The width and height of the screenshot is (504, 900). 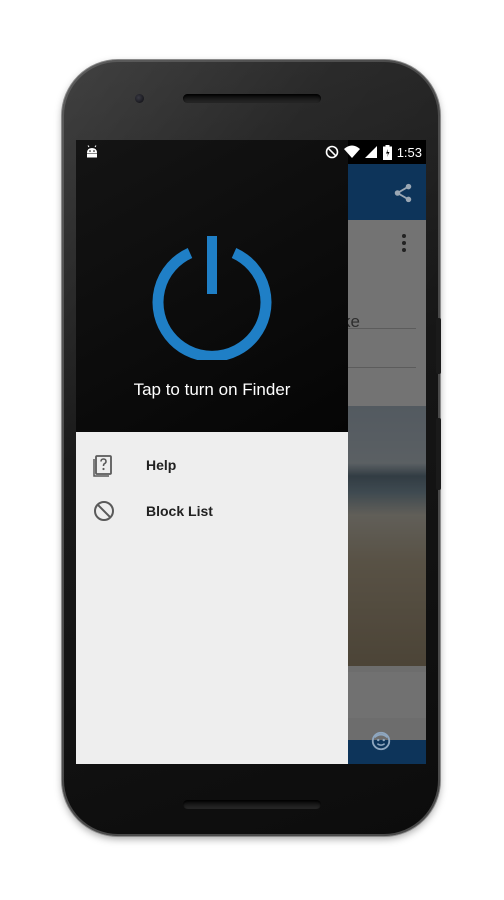 What do you see at coordinates (404, 243) in the screenshot?
I see `overflow-menu-icon` at bounding box center [404, 243].